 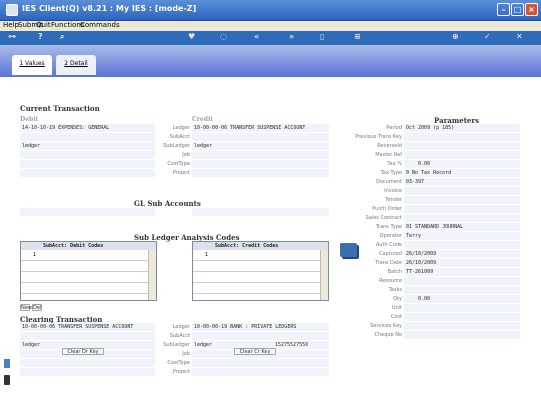 I want to click on search-icon: ⌕, so click(x=62, y=37).